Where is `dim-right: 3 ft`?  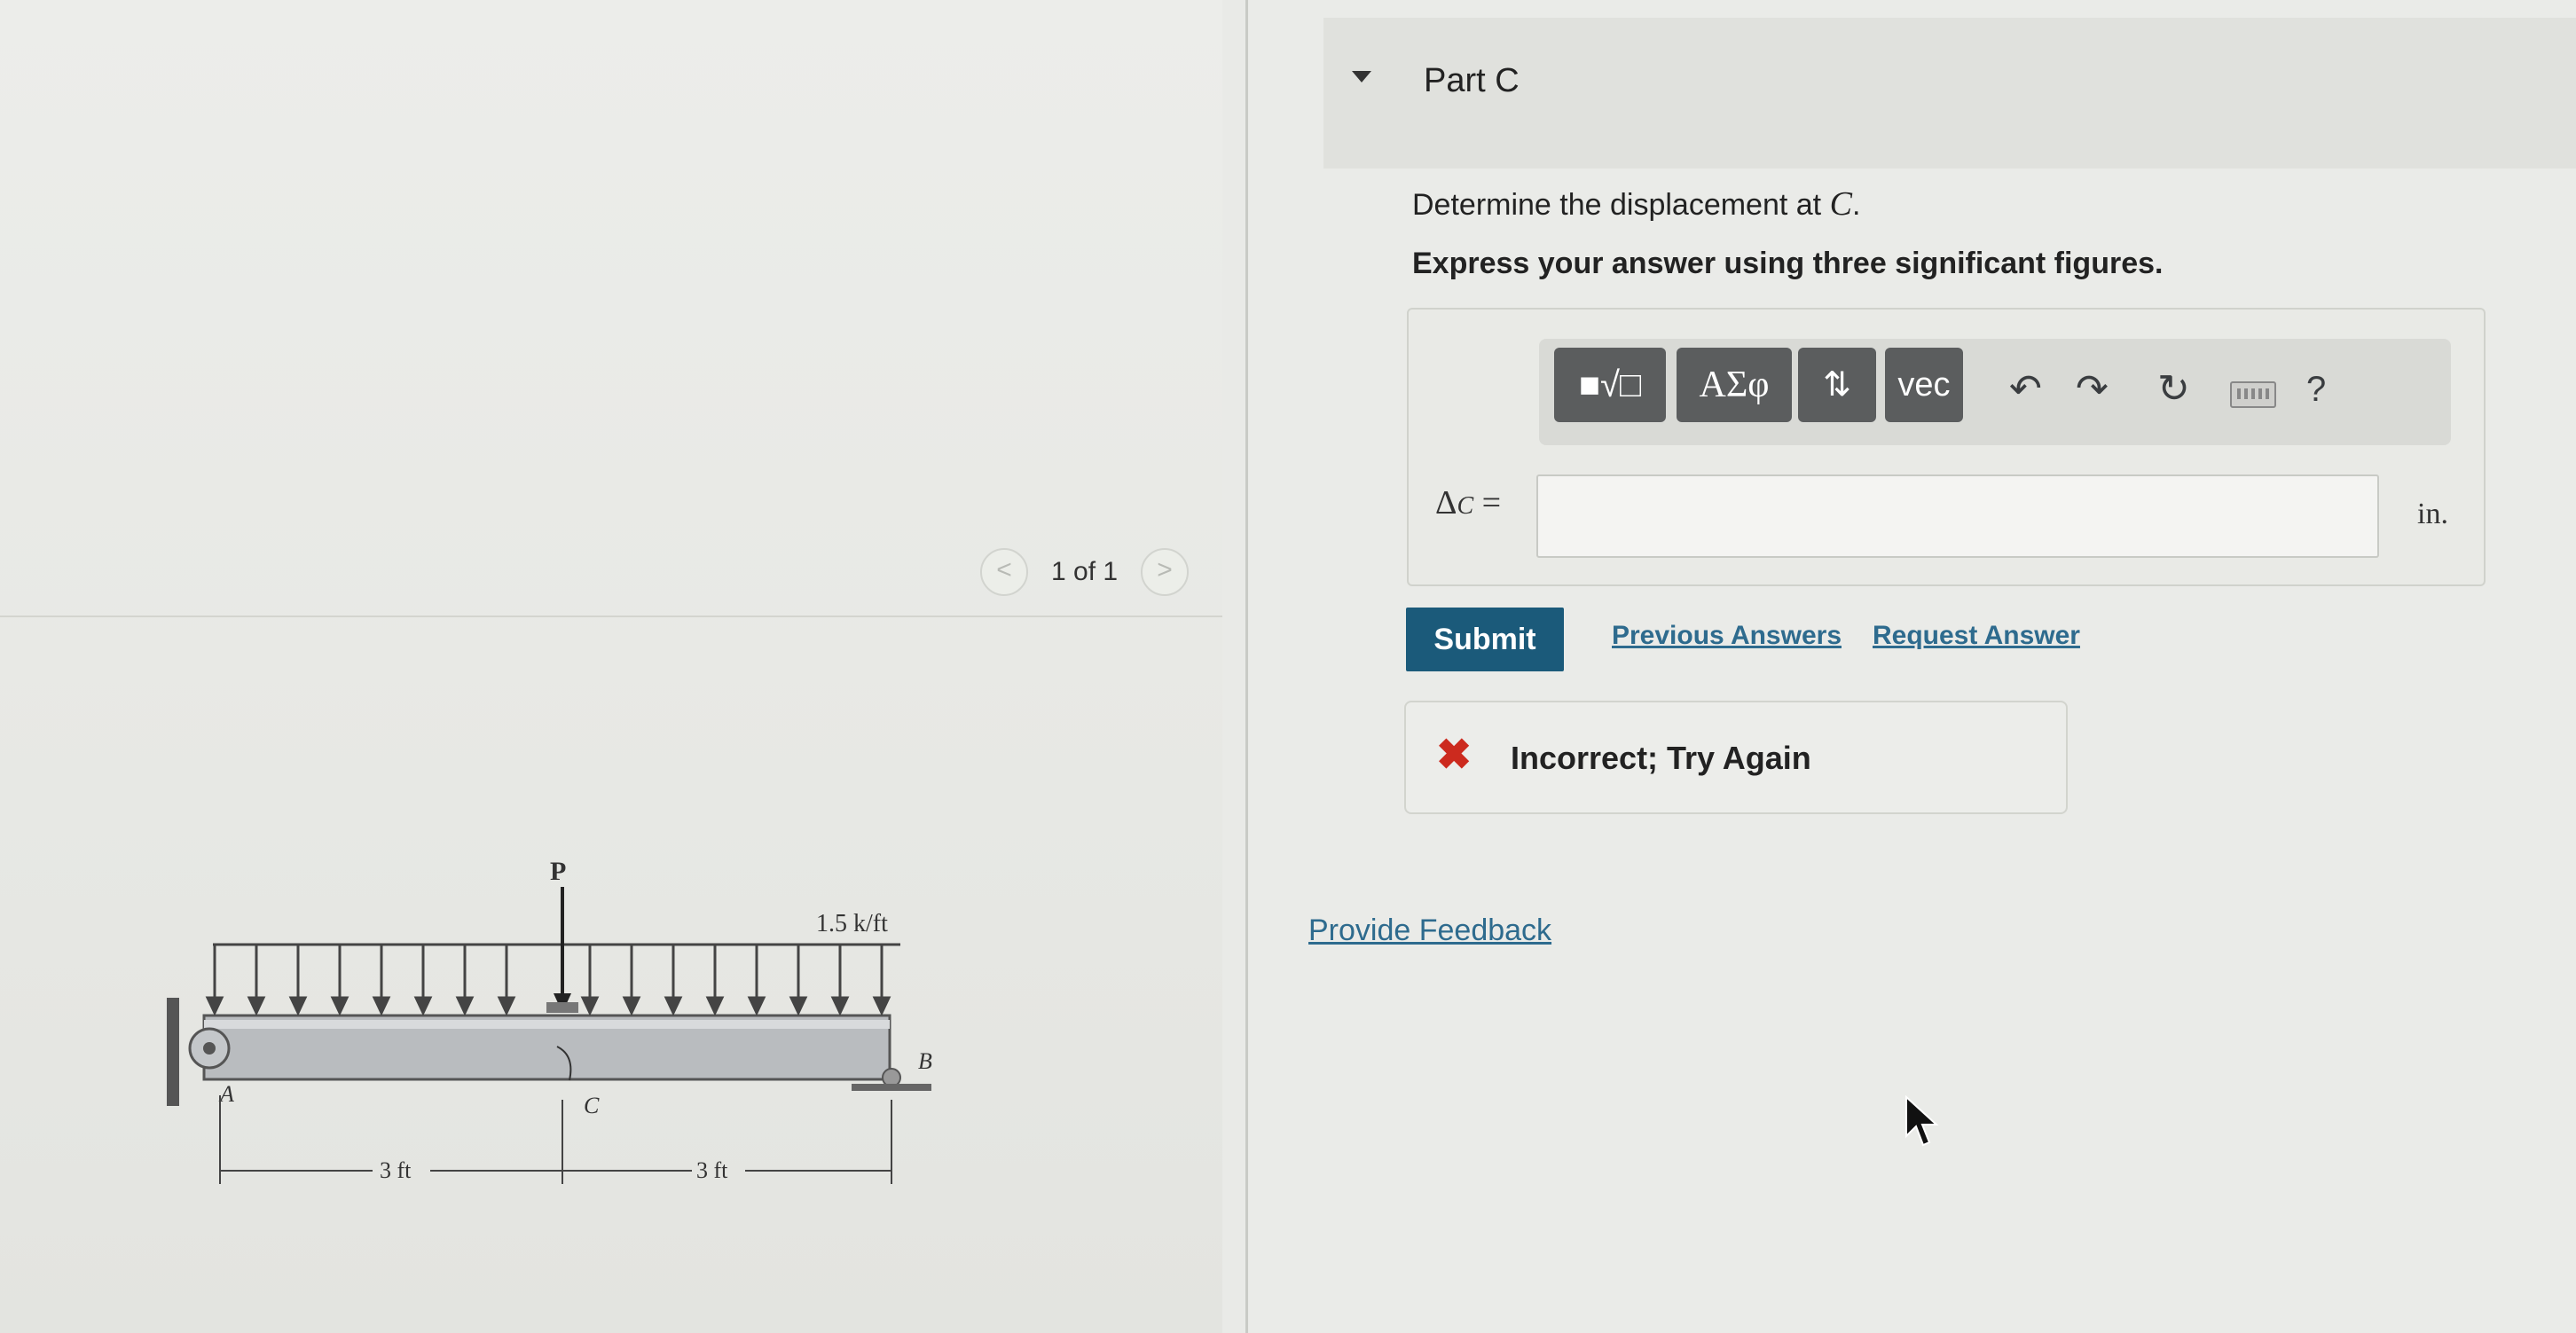
dim-right: 3 ft is located at coordinates (712, 1170).